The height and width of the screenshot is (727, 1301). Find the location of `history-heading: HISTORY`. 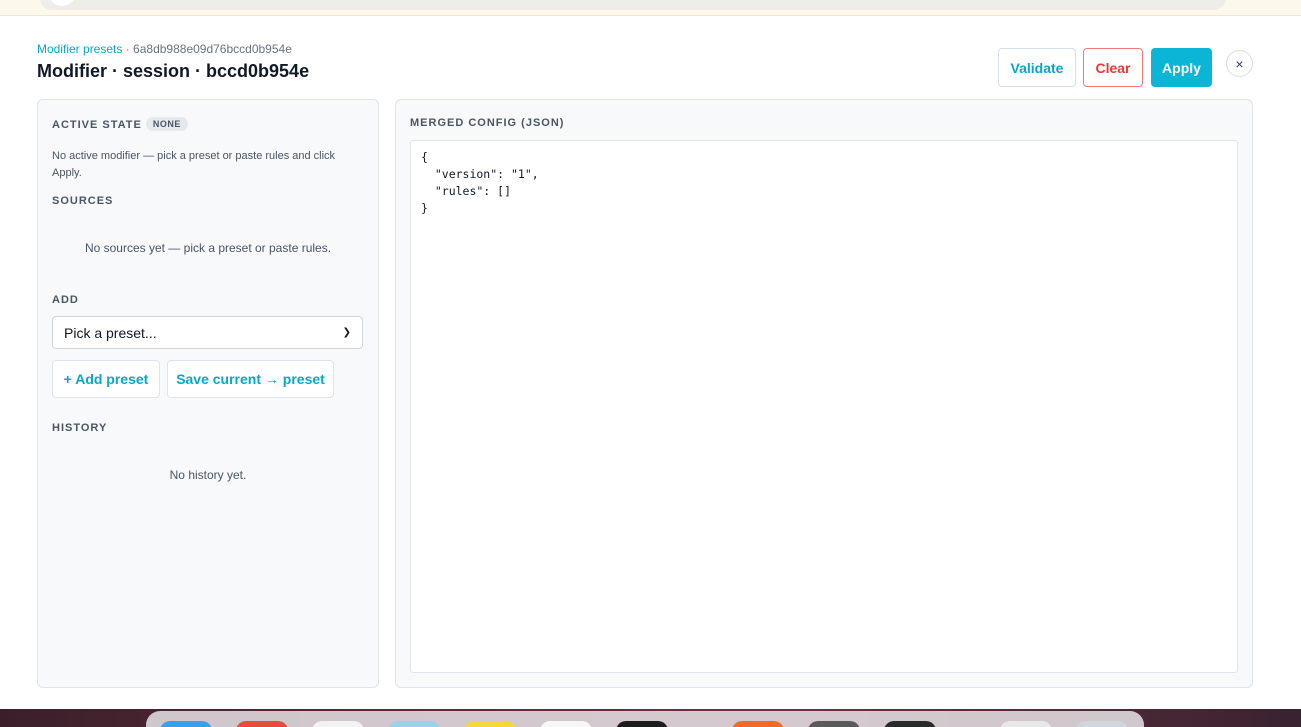

history-heading: HISTORY is located at coordinates (80, 428).